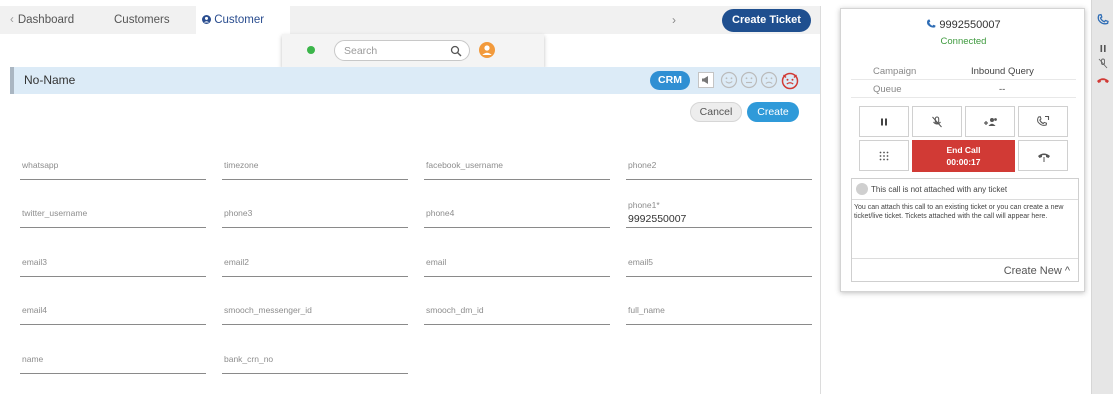 The height and width of the screenshot is (394, 1113). Describe the element at coordinates (716, 112) in the screenshot. I see `cancel-button: Cancel` at that location.